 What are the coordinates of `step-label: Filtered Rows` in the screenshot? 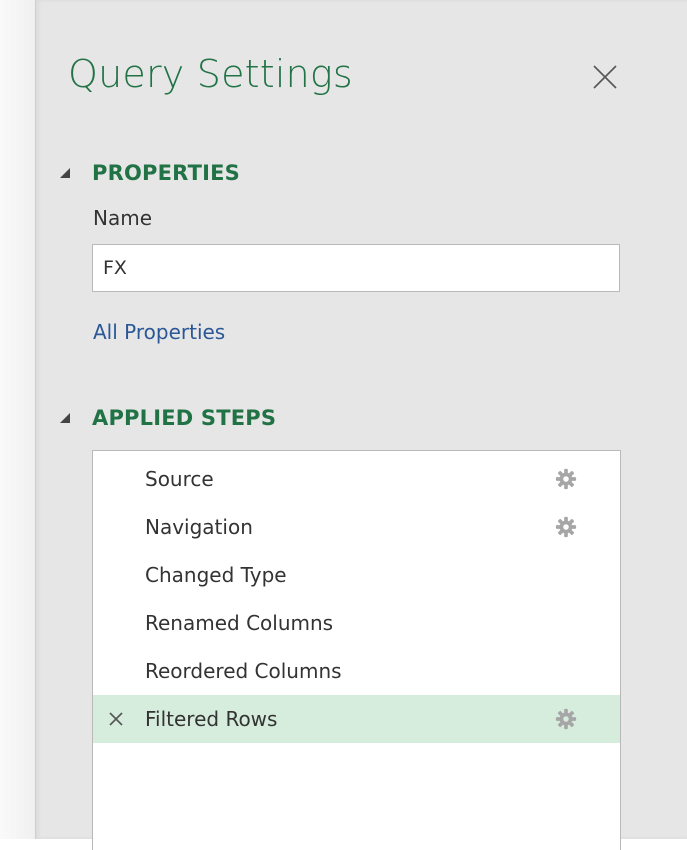 It's located at (211, 719).